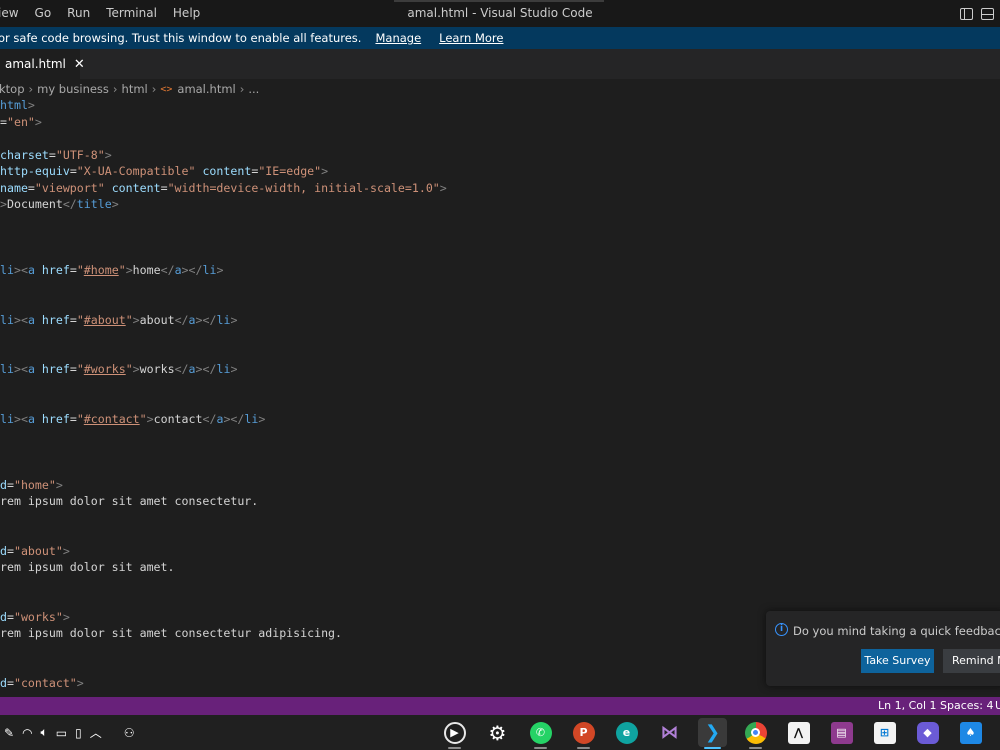 This screenshot has width=1000, height=750. Describe the element at coordinates (970, 732) in the screenshot. I see `solitaire-icon: ♠` at that location.